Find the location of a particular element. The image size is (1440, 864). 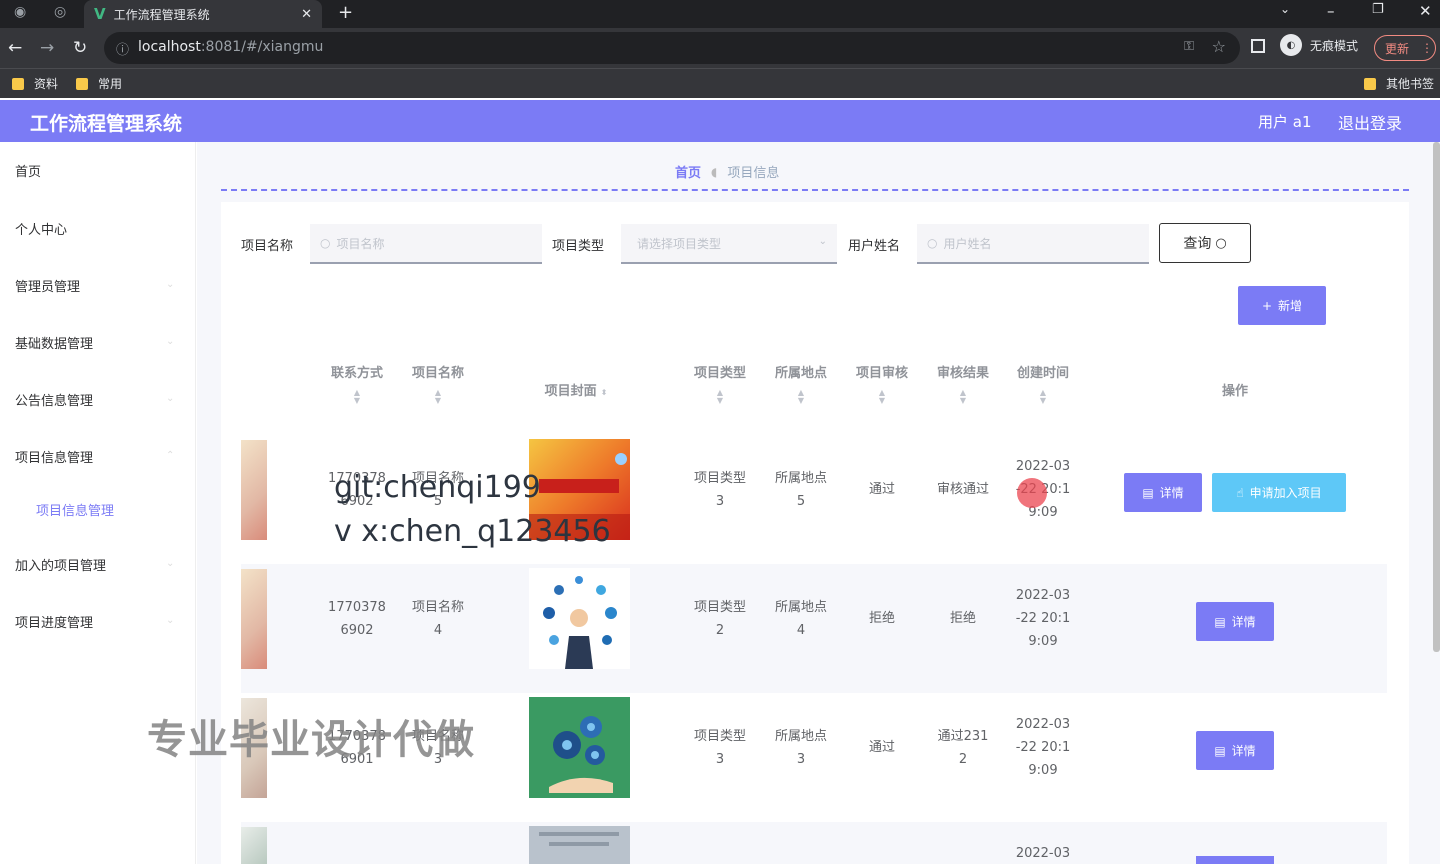

bookmark-folder-0: 资料 is located at coordinates (35, 83).